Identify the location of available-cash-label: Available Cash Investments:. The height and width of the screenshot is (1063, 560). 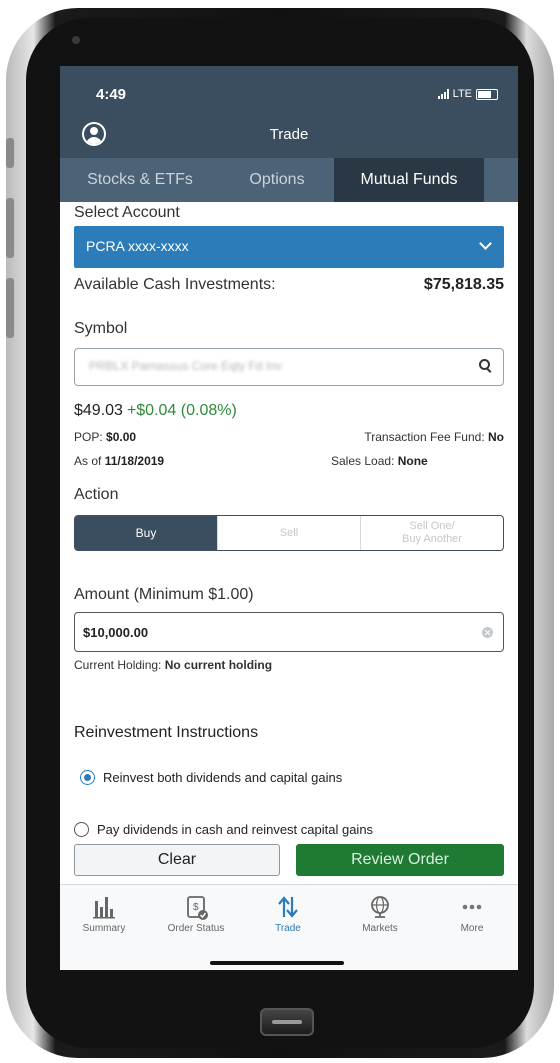
(175, 284).